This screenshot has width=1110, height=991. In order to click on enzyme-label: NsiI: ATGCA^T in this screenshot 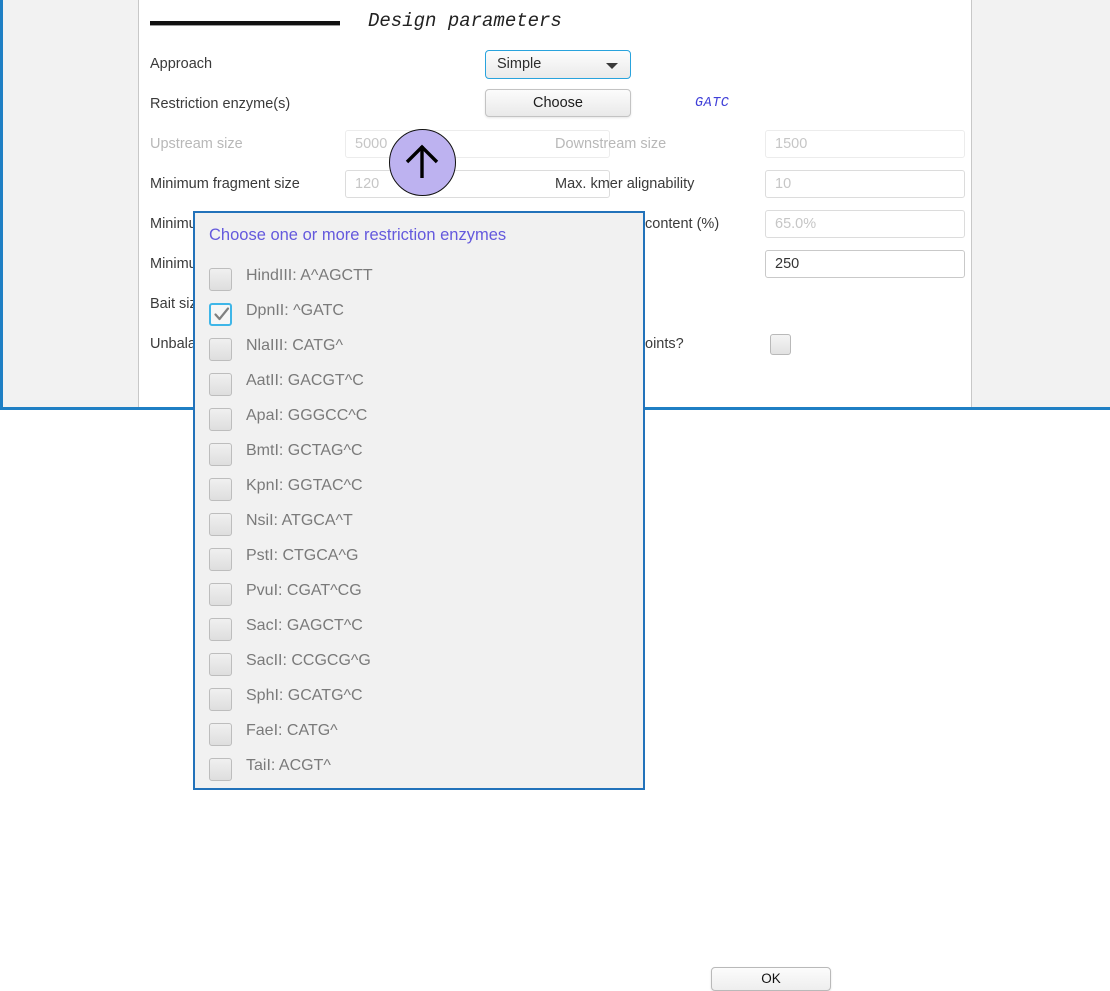, I will do `click(299, 520)`.